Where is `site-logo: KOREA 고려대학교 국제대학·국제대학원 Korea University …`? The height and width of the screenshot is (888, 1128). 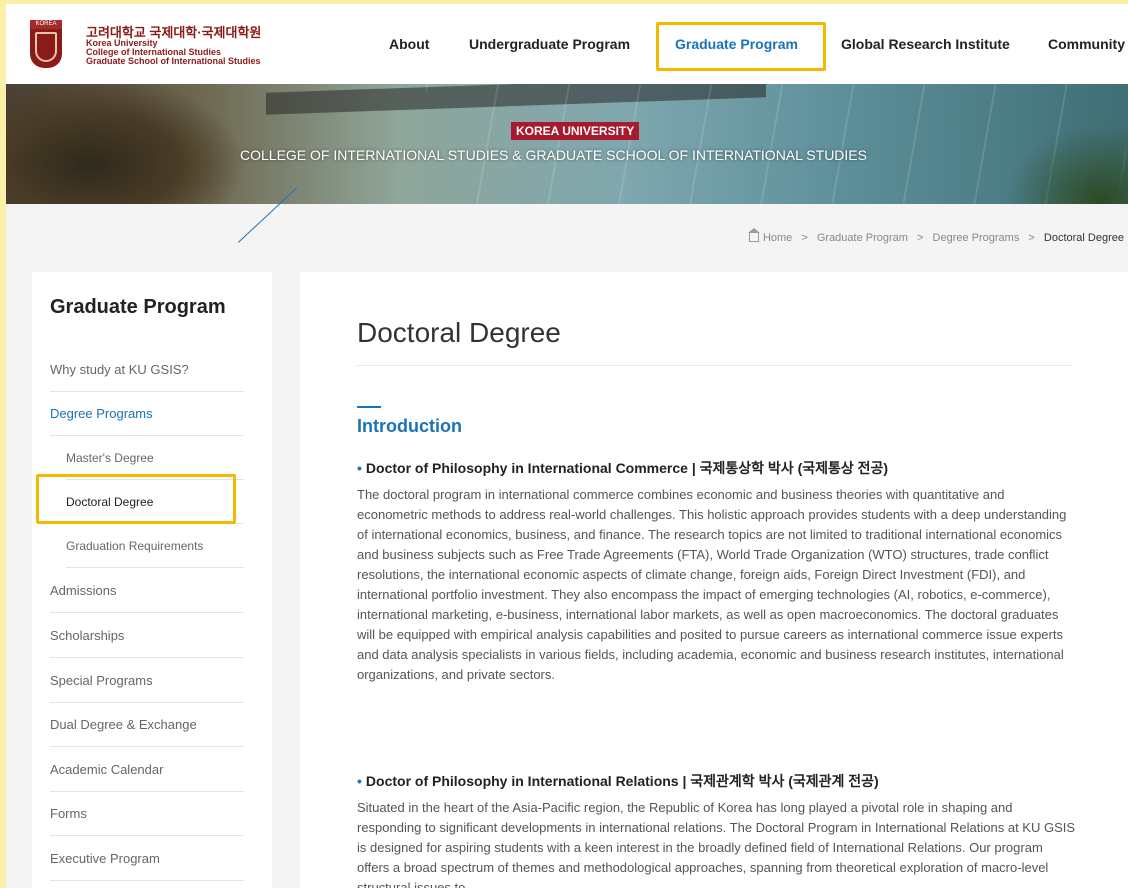
site-logo: KOREA 고려대학교 국제대학·국제대학원 Korea University … is located at coordinates (180, 46).